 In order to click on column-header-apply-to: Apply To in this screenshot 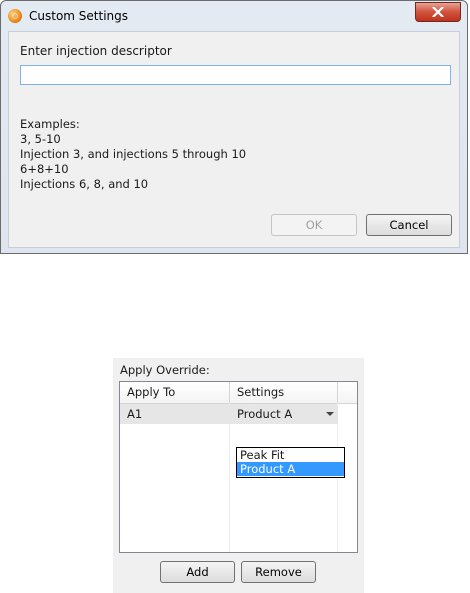, I will do `click(175, 392)`.